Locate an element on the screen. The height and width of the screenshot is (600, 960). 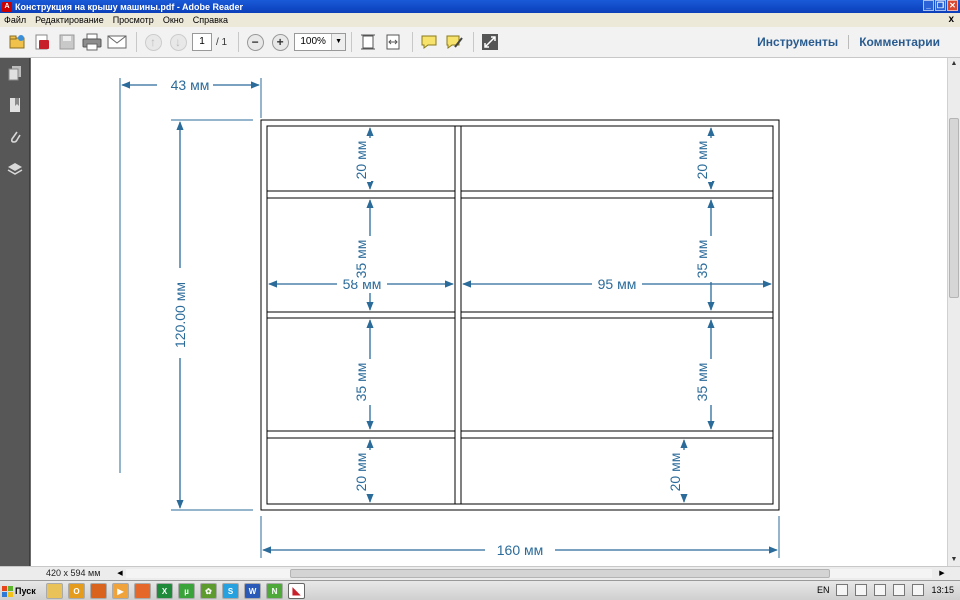
close-icon: ✕ is located at coordinates (952, 5).